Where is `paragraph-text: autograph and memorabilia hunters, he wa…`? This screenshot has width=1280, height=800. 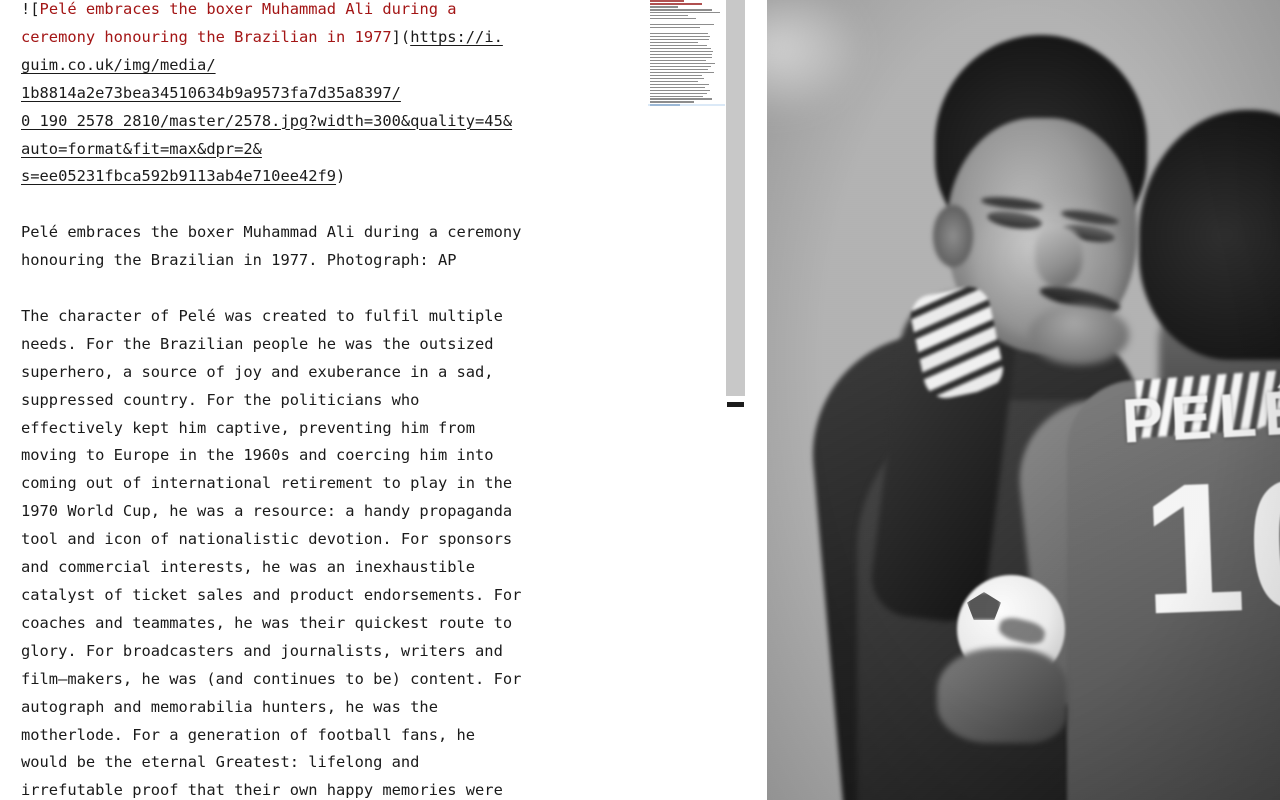
paragraph-text: autograph and memorabilia hunters, he wa… is located at coordinates (229, 706).